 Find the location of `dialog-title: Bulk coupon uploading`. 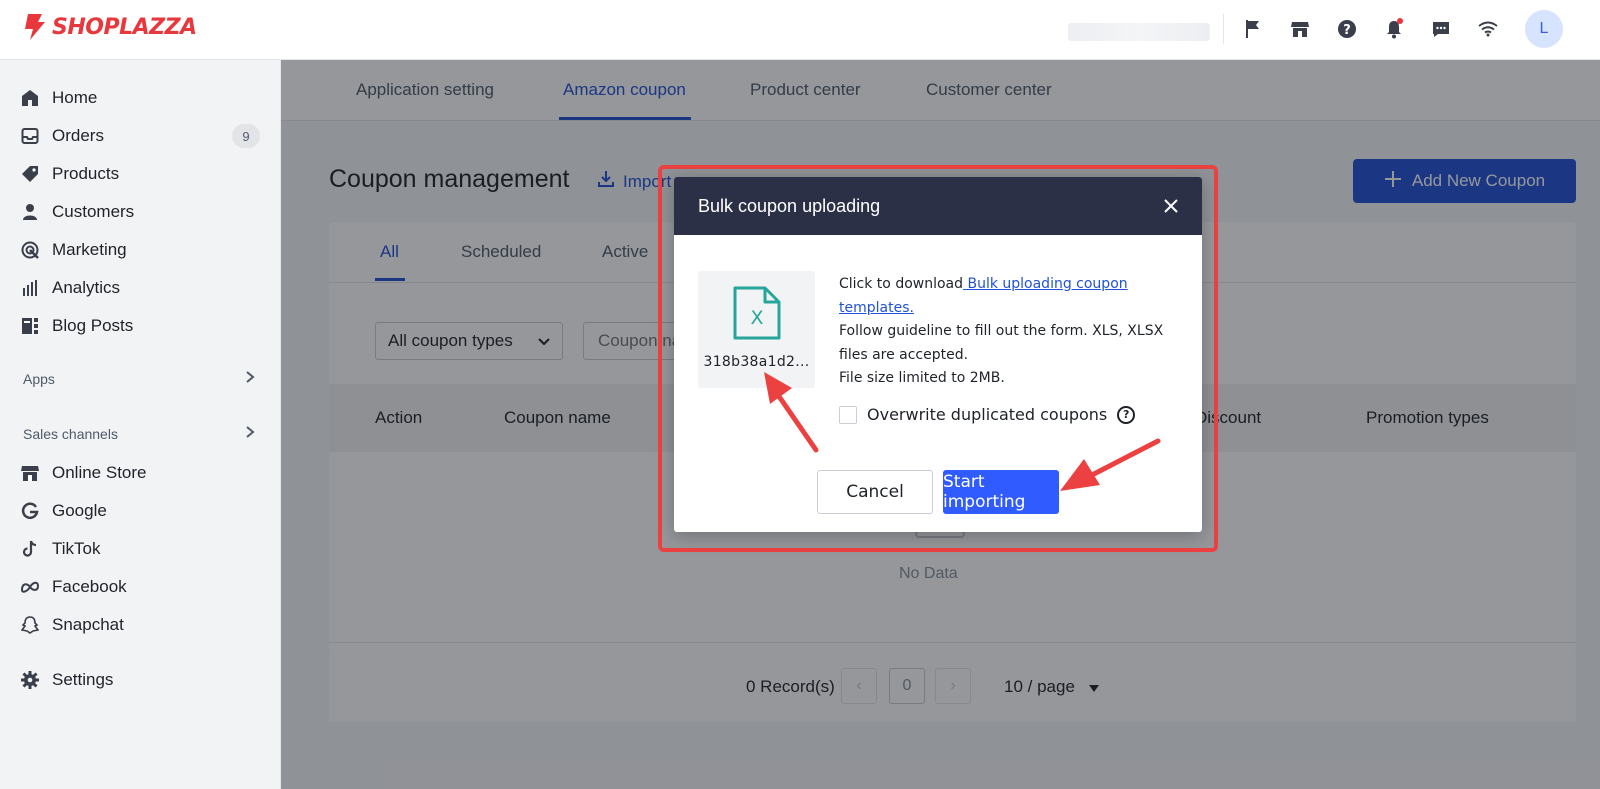

dialog-title: Bulk coupon uploading is located at coordinates (789, 205).